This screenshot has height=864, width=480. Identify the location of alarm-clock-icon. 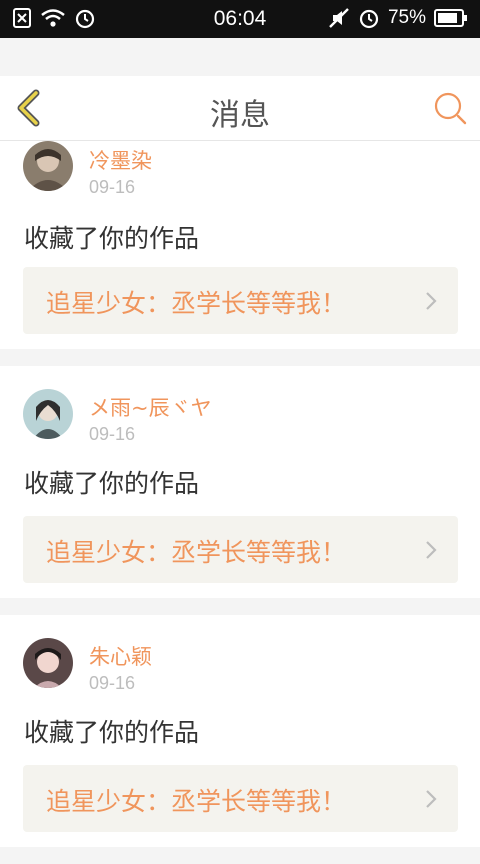
(369, 19).